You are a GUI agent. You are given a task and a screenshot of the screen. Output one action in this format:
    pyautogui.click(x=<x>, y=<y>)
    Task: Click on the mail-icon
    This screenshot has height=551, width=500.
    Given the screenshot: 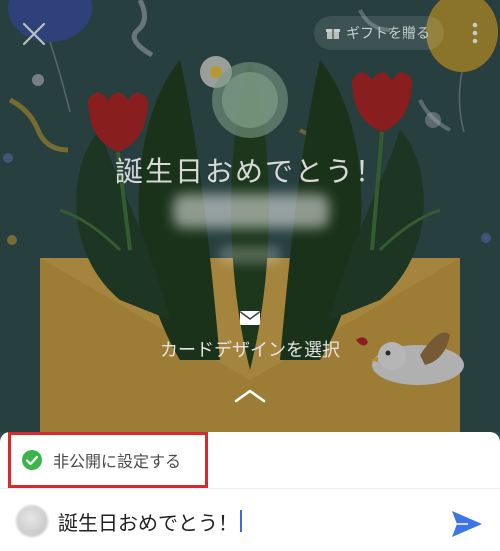 What is the action you would take?
    pyautogui.click(x=250, y=318)
    